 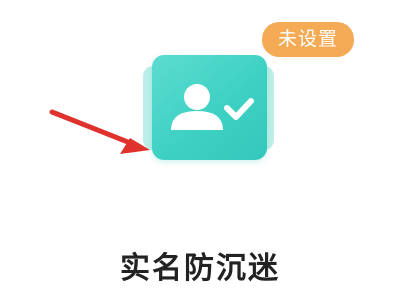 What do you see at coordinates (200, 268) in the screenshot?
I see `page-title: 实名防沉迷` at bounding box center [200, 268].